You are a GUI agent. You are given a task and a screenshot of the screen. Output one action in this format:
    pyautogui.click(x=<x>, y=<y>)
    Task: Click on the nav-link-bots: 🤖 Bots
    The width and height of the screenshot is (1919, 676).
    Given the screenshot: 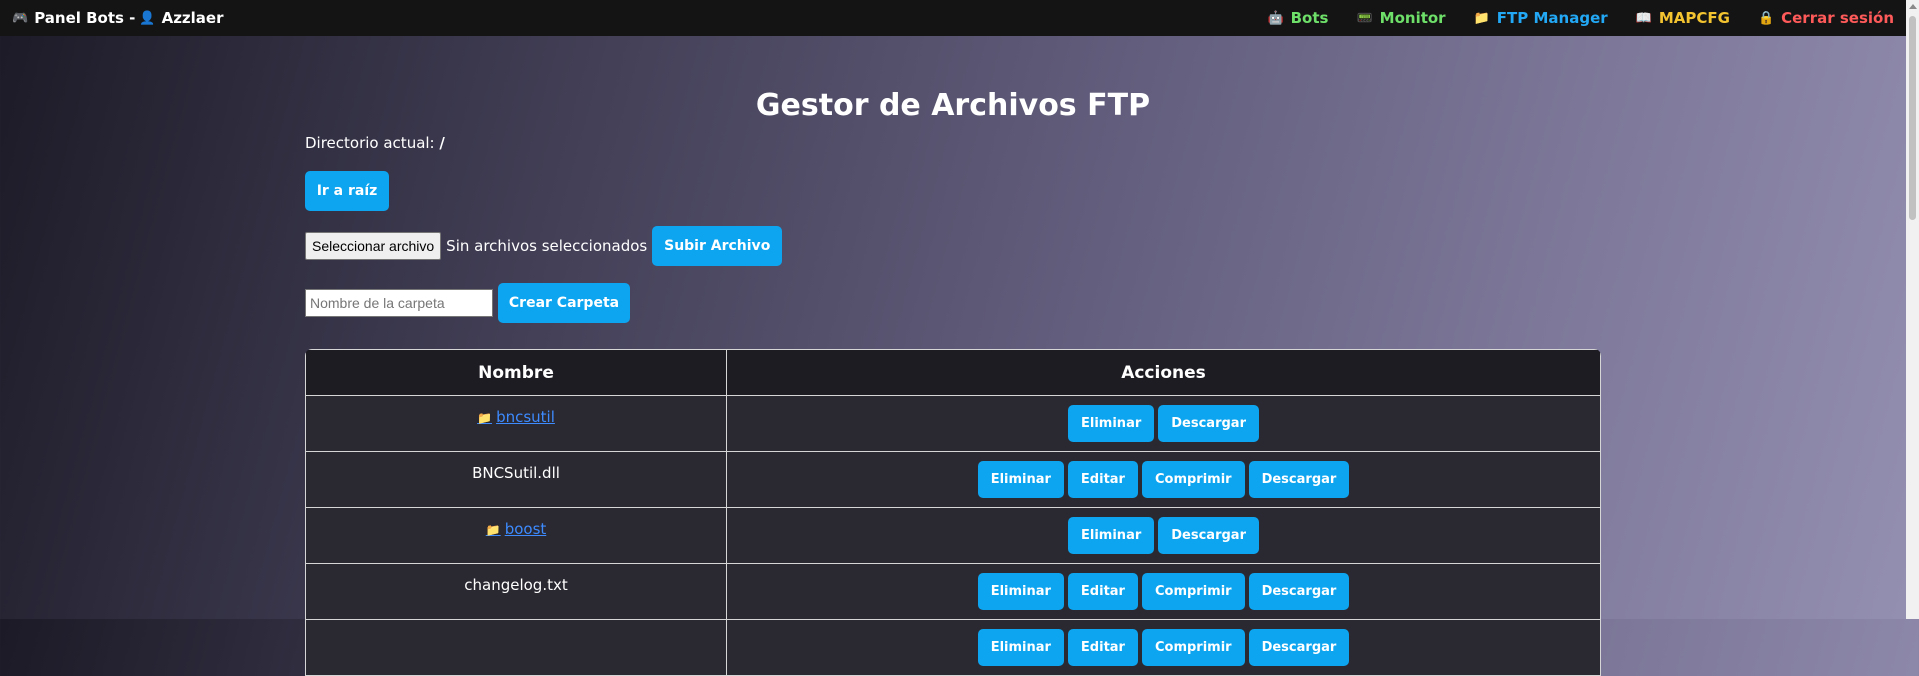 What is the action you would take?
    pyautogui.click(x=1297, y=18)
    